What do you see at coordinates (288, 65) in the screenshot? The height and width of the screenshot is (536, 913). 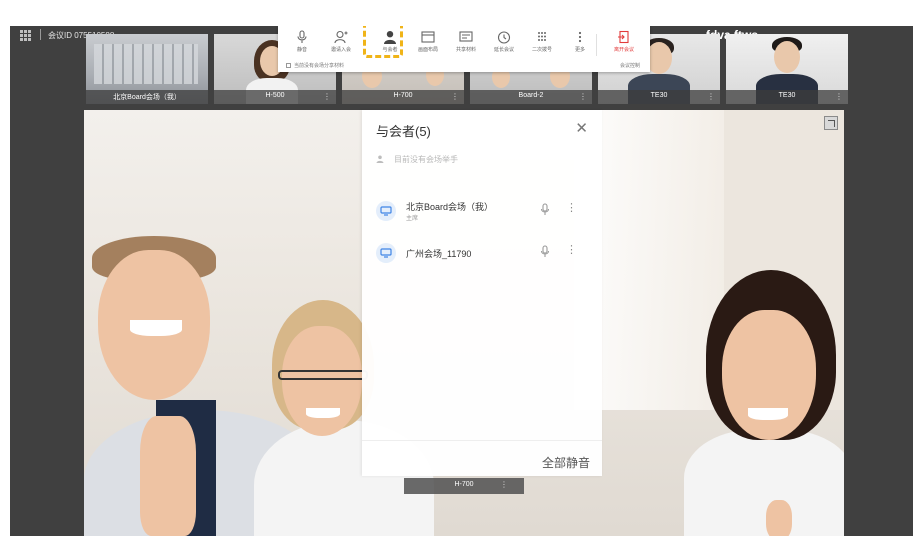 I see `checkbox` at bounding box center [288, 65].